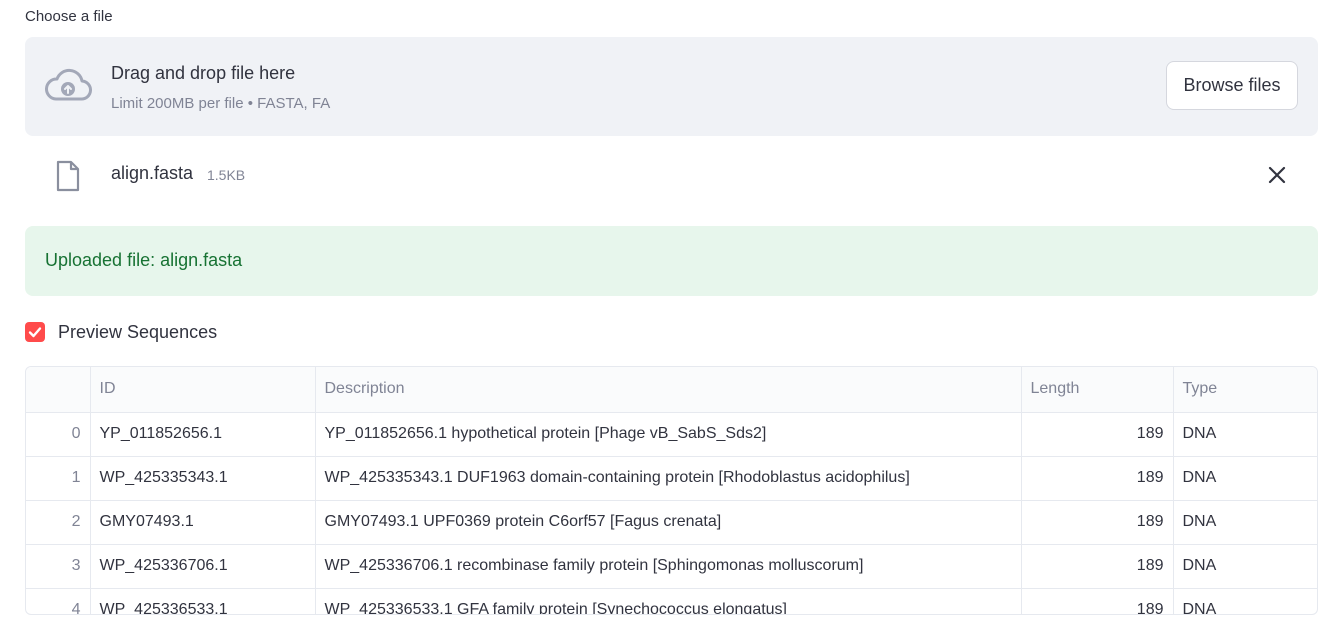 The image size is (1334, 633). What do you see at coordinates (152, 173) in the screenshot?
I see `uploaded-file-name: align.fasta` at bounding box center [152, 173].